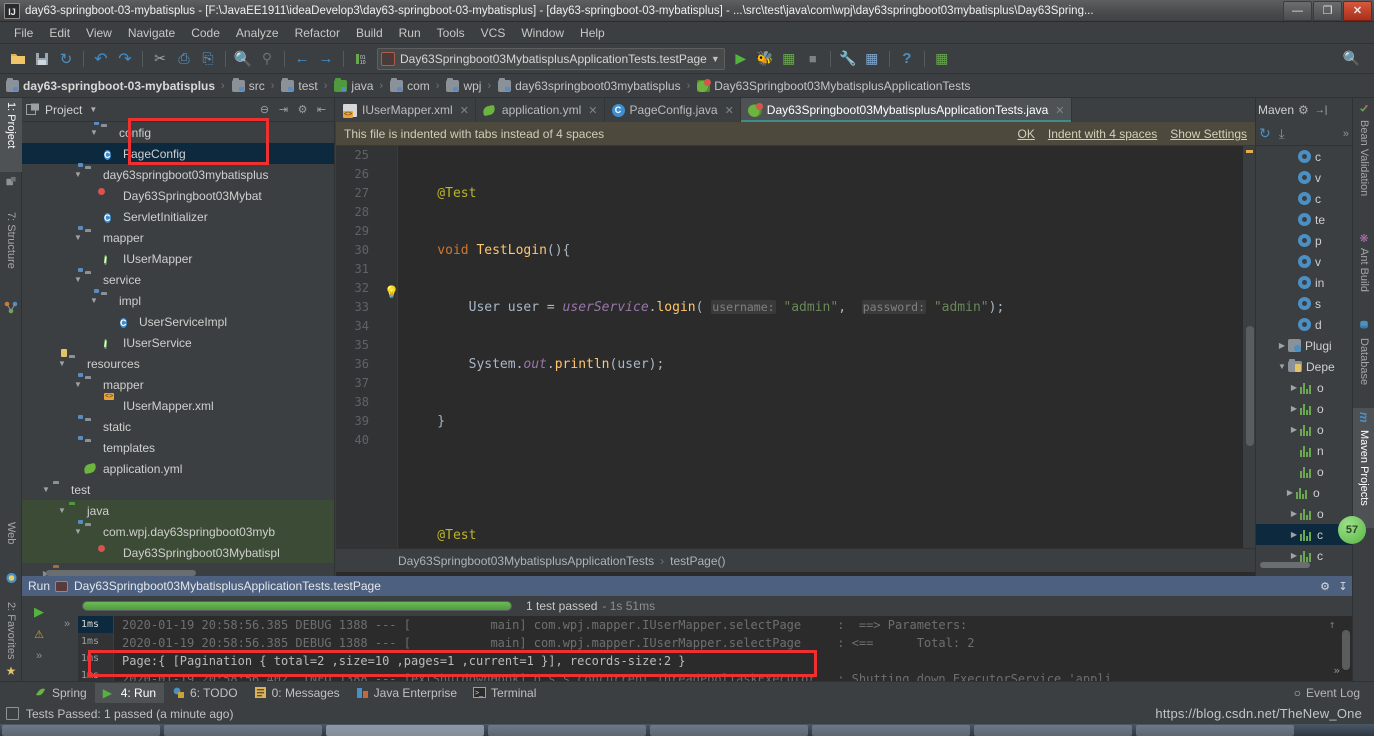 This screenshot has height=736, width=1374. Describe the element at coordinates (1026, 134) in the screenshot. I see `notification-ok-link: OK` at that location.